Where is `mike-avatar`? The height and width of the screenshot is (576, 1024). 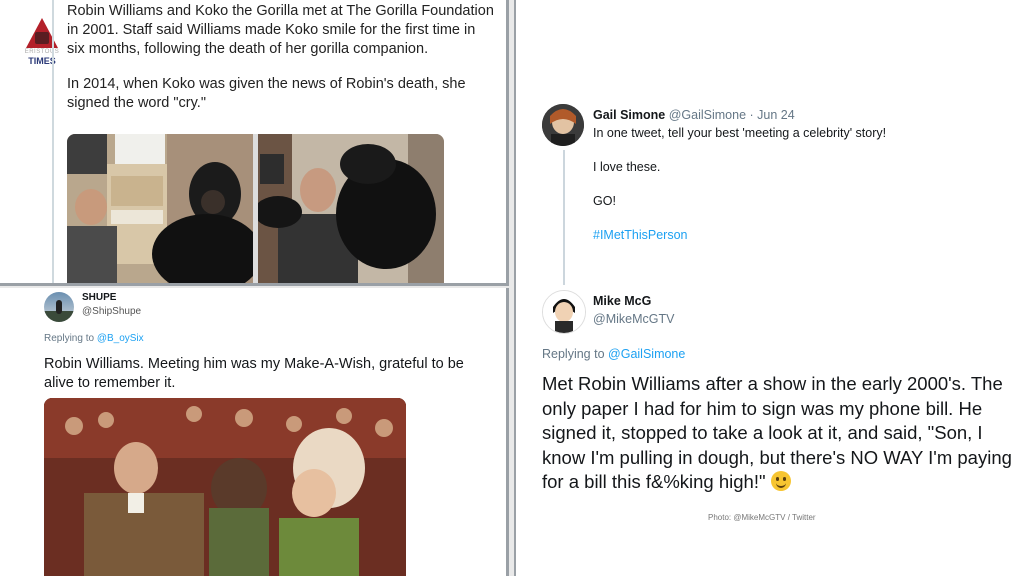
mike-avatar is located at coordinates (564, 312).